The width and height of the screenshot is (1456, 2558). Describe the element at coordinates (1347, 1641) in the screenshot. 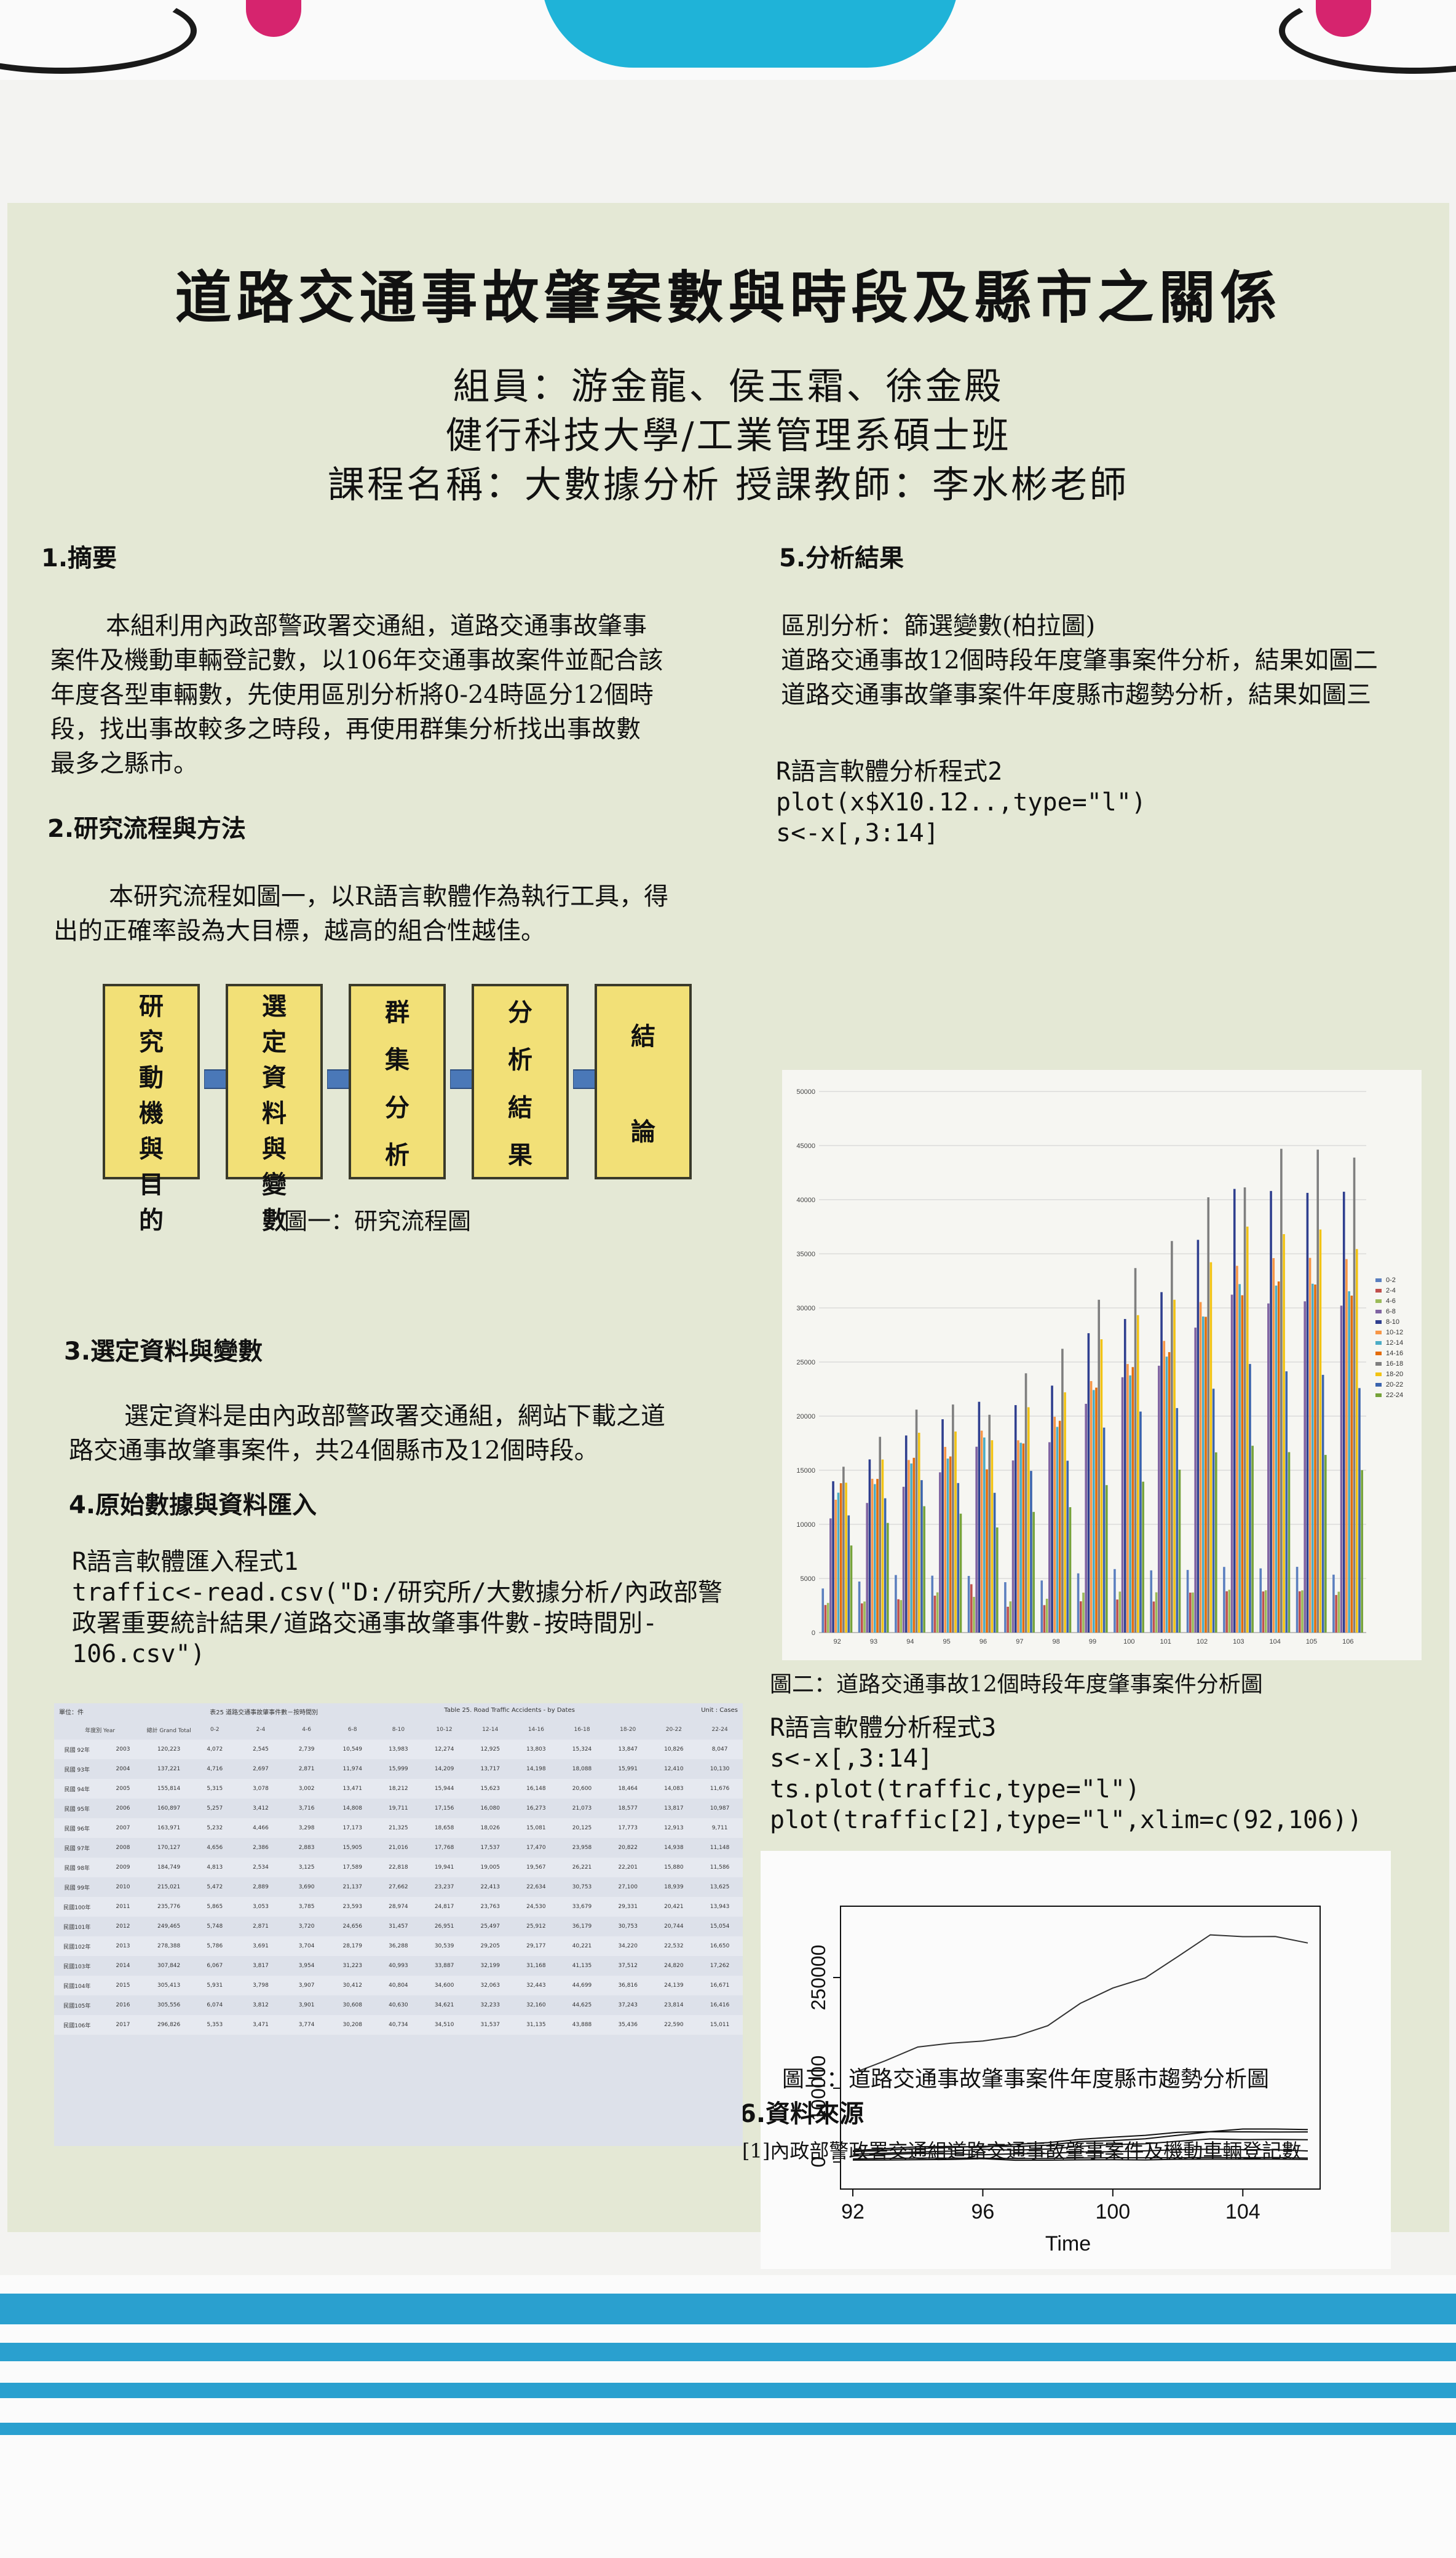

I see `x-tick-label: 106` at that location.